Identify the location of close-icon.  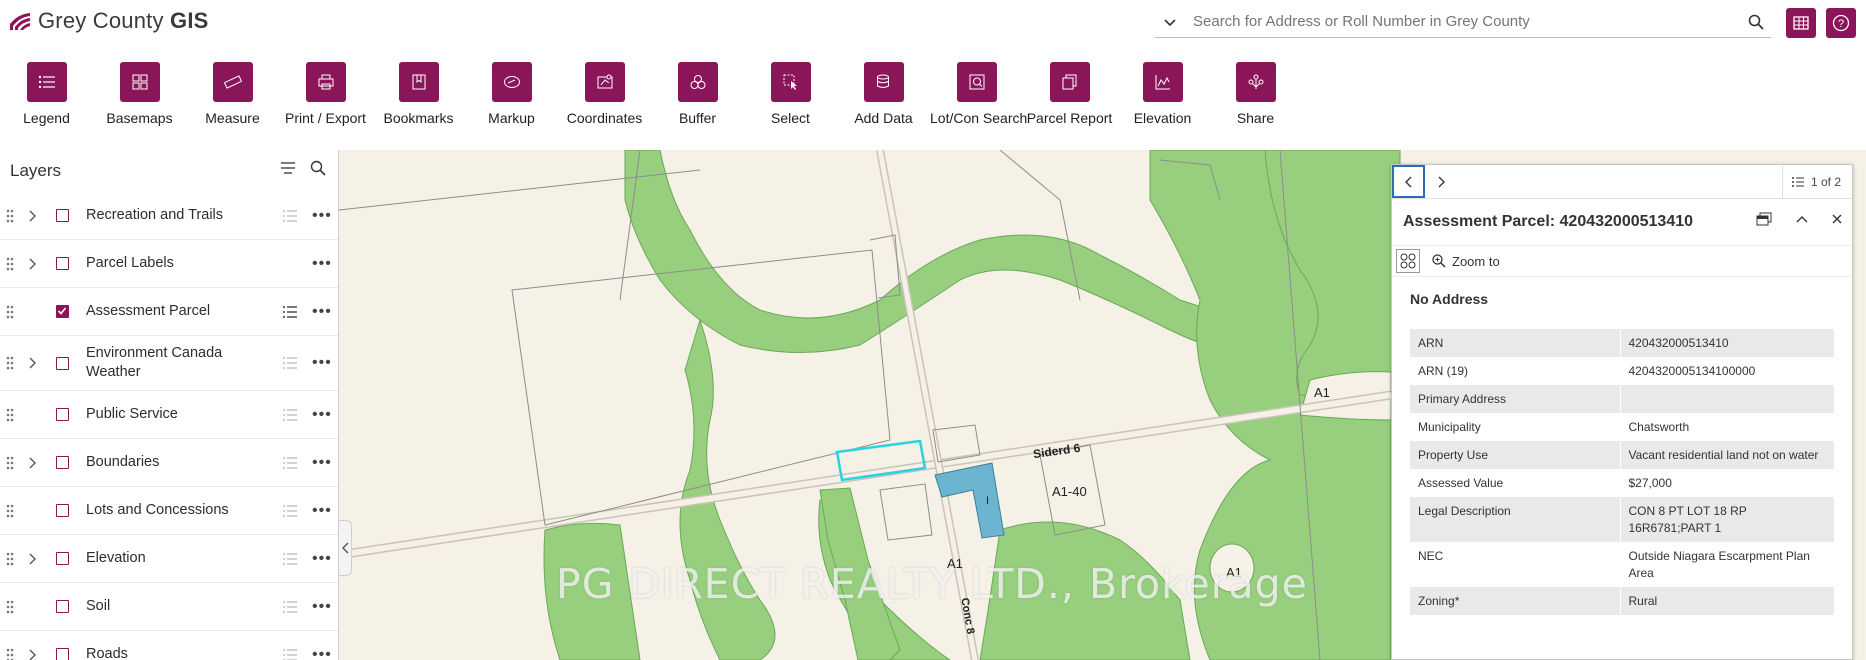
(1837, 219).